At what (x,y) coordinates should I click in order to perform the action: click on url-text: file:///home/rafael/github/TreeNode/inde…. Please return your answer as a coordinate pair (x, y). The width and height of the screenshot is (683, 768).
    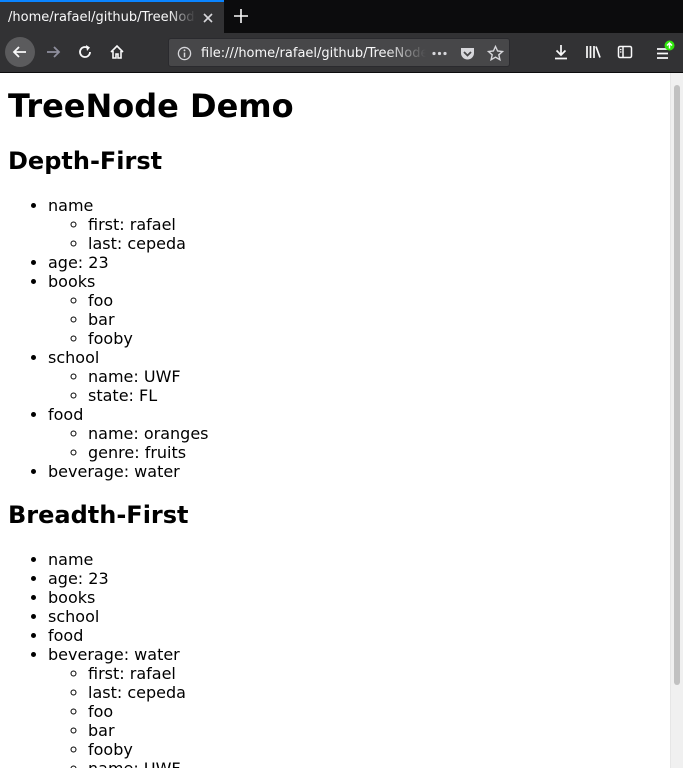
    Looking at the image, I should click on (313, 53).